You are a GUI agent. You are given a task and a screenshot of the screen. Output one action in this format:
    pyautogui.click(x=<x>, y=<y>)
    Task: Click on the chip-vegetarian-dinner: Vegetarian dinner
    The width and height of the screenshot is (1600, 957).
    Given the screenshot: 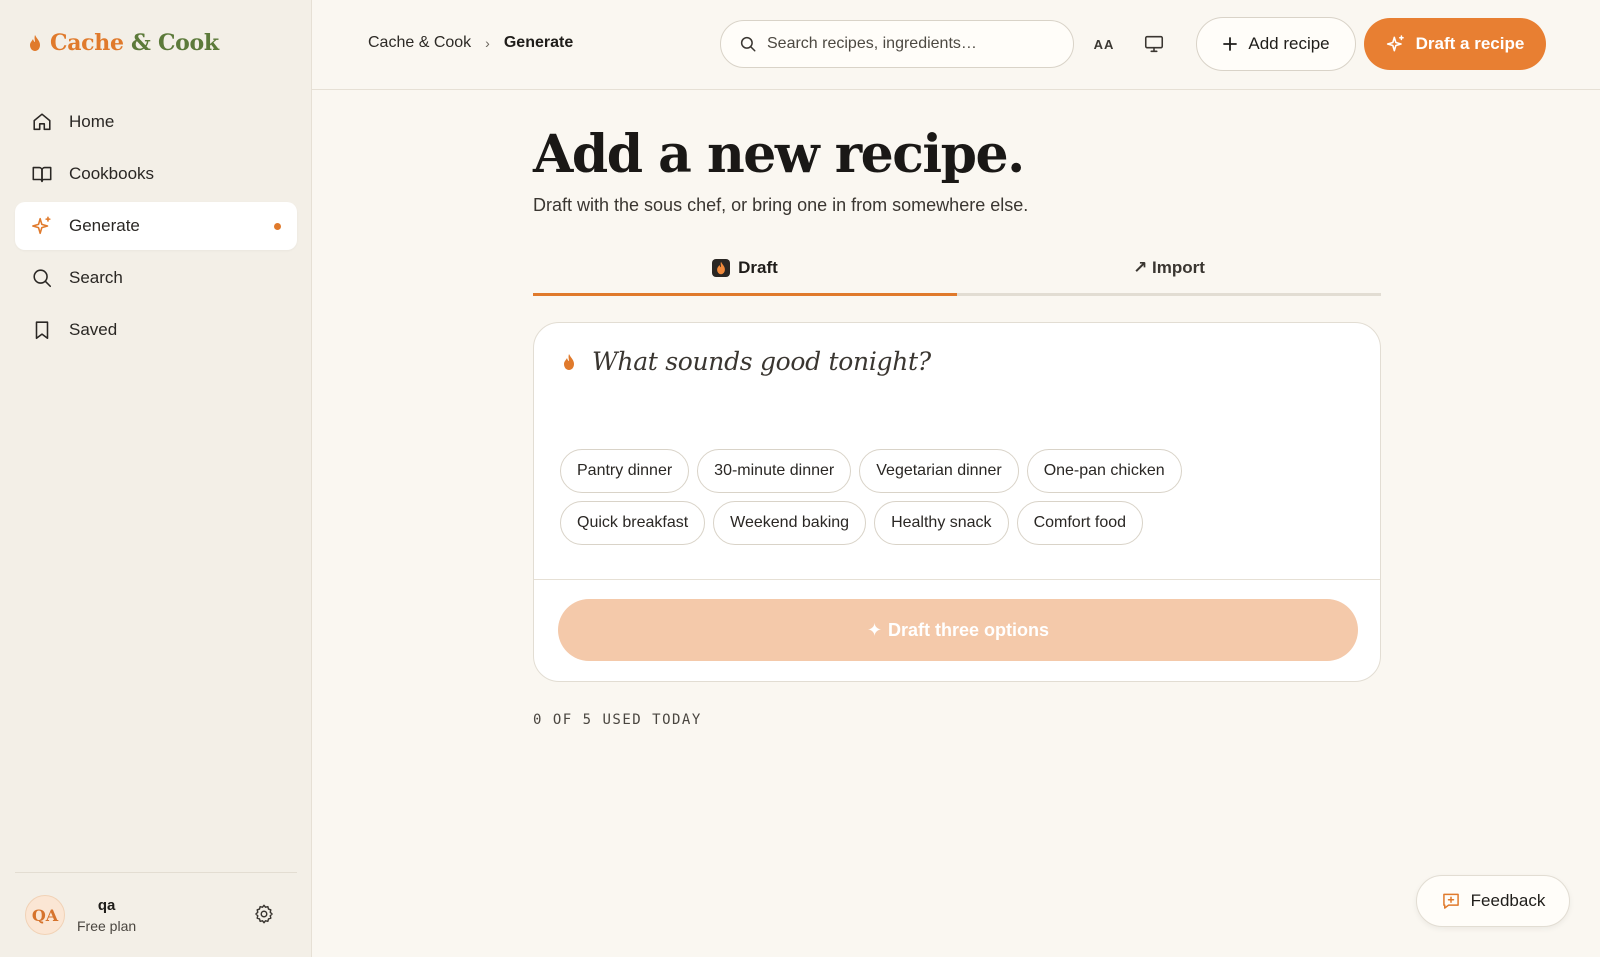 What is the action you would take?
    pyautogui.click(x=939, y=471)
    